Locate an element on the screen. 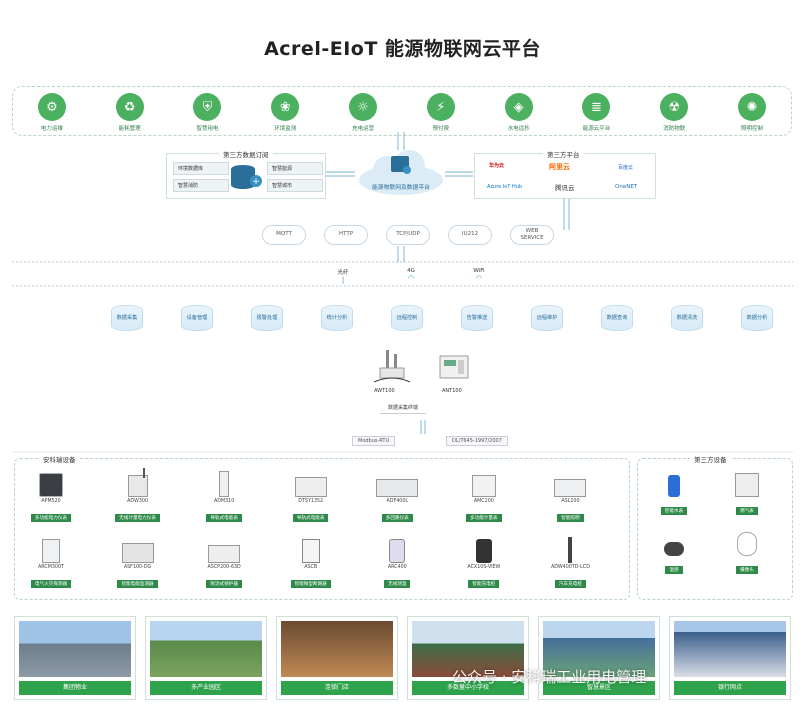  function-label: 设备管理 is located at coordinates (197, 318).